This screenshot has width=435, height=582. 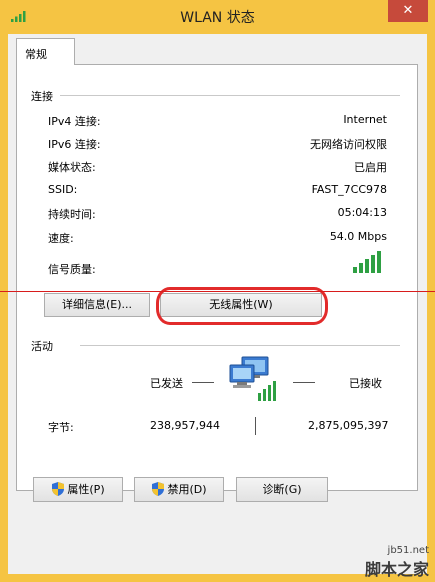 I want to click on ipv6-value: 无网络访问权限, so click(x=348, y=144).